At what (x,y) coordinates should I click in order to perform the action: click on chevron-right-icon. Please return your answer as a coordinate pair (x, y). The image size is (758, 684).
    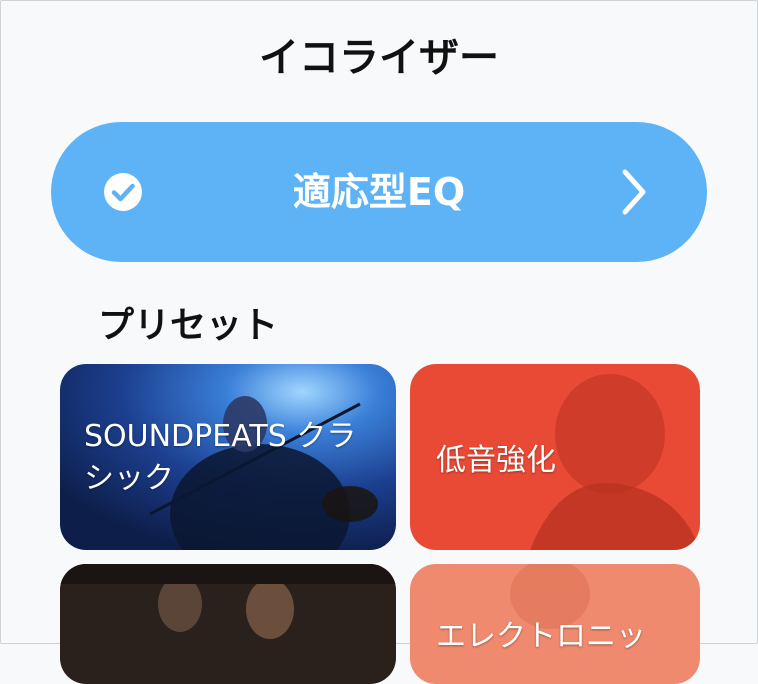
    Looking at the image, I should click on (634, 192).